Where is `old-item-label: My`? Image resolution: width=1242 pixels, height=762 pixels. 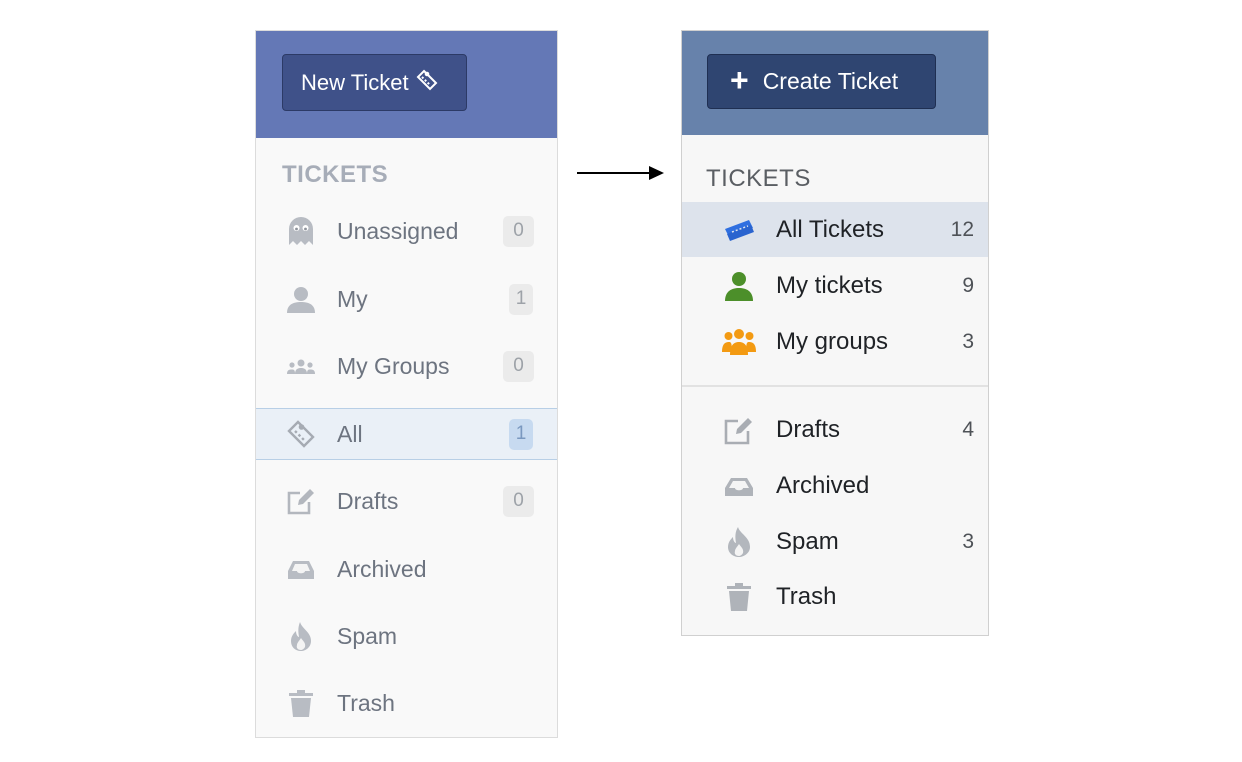 old-item-label: My is located at coordinates (352, 298).